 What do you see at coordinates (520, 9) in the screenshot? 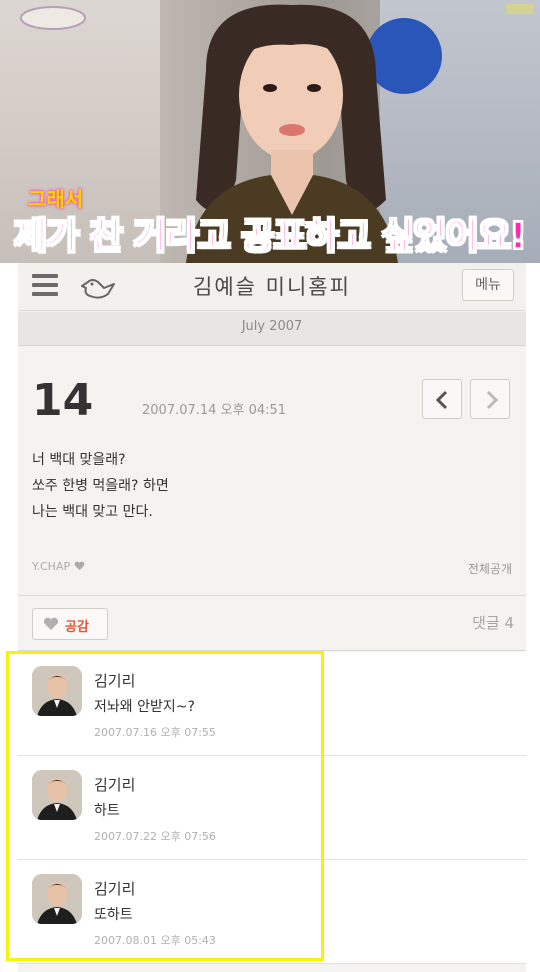
I see `channel-watermark` at bounding box center [520, 9].